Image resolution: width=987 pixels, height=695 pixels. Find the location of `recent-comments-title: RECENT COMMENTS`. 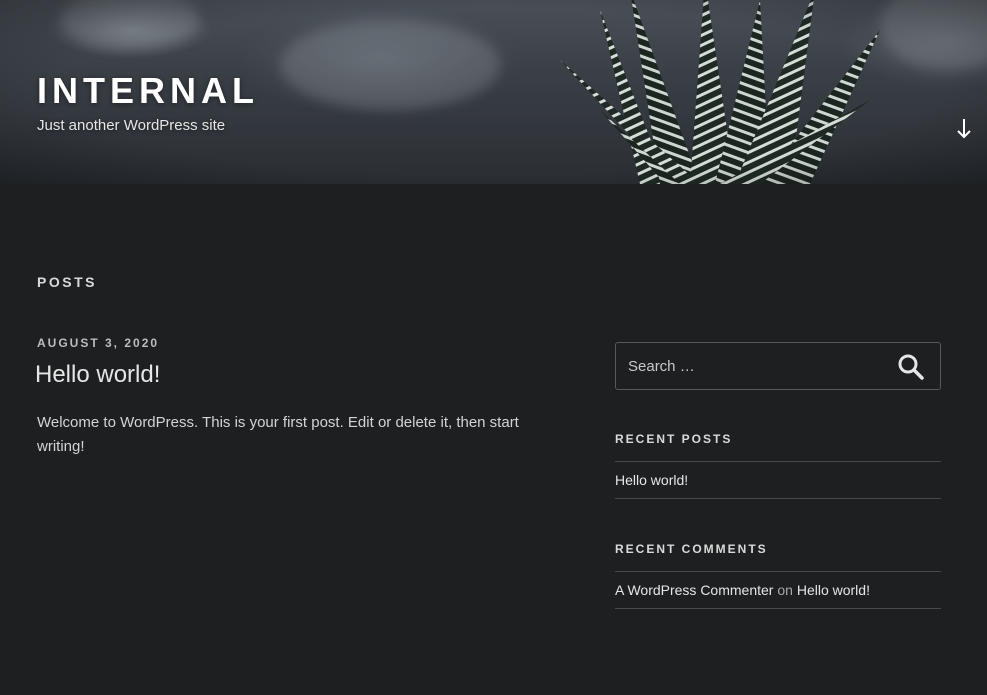

recent-comments-title: RECENT COMMENTS is located at coordinates (691, 549).